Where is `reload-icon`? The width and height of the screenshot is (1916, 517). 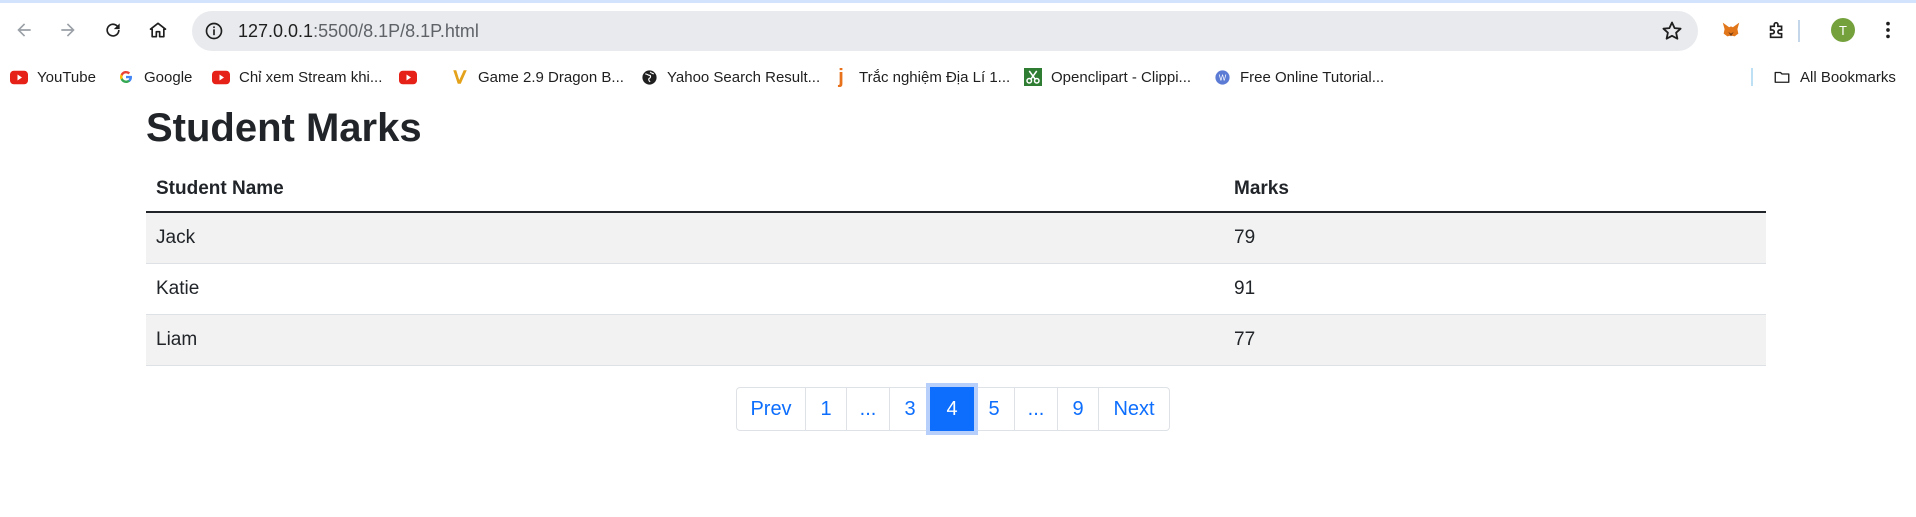 reload-icon is located at coordinates (113, 30).